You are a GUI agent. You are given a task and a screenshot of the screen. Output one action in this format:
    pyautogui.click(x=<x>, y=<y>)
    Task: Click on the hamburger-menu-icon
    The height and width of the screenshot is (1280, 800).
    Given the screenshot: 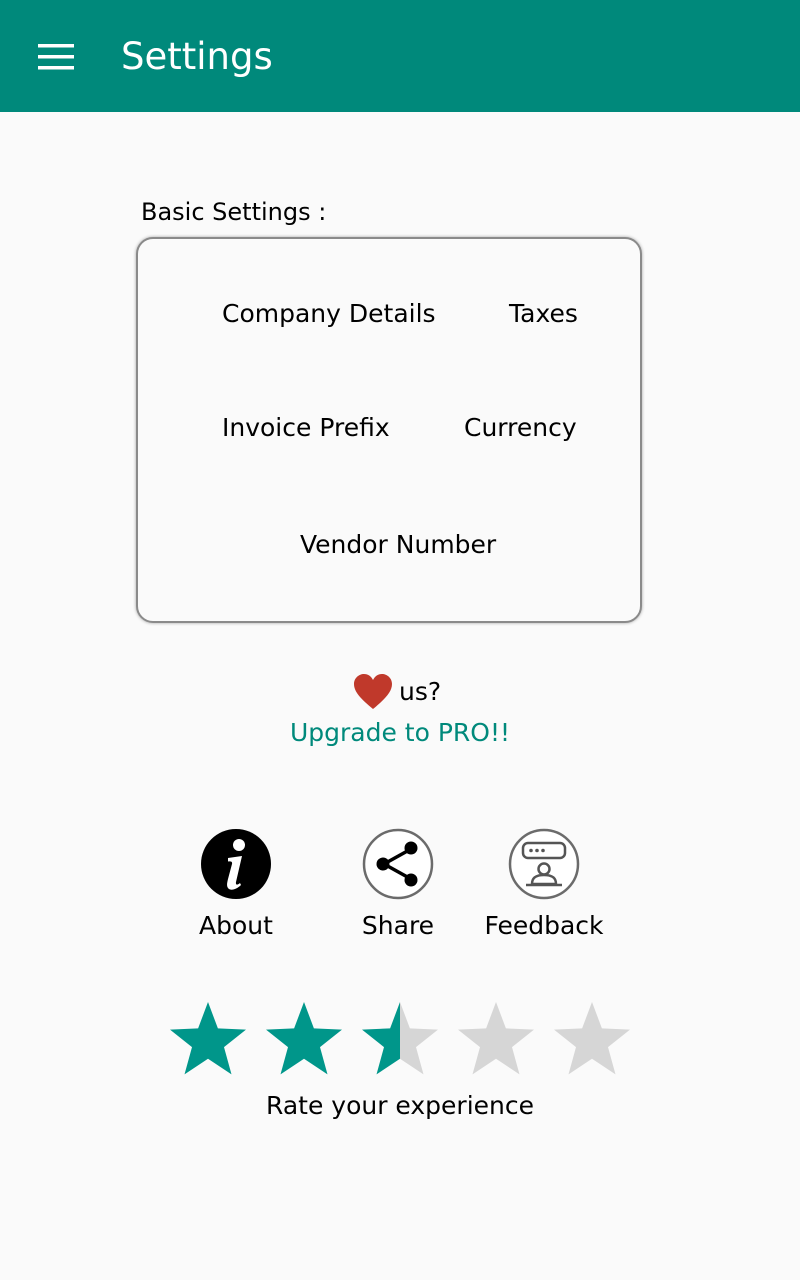 What is the action you would take?
    pyautogui.click(x=56, y=57)
    